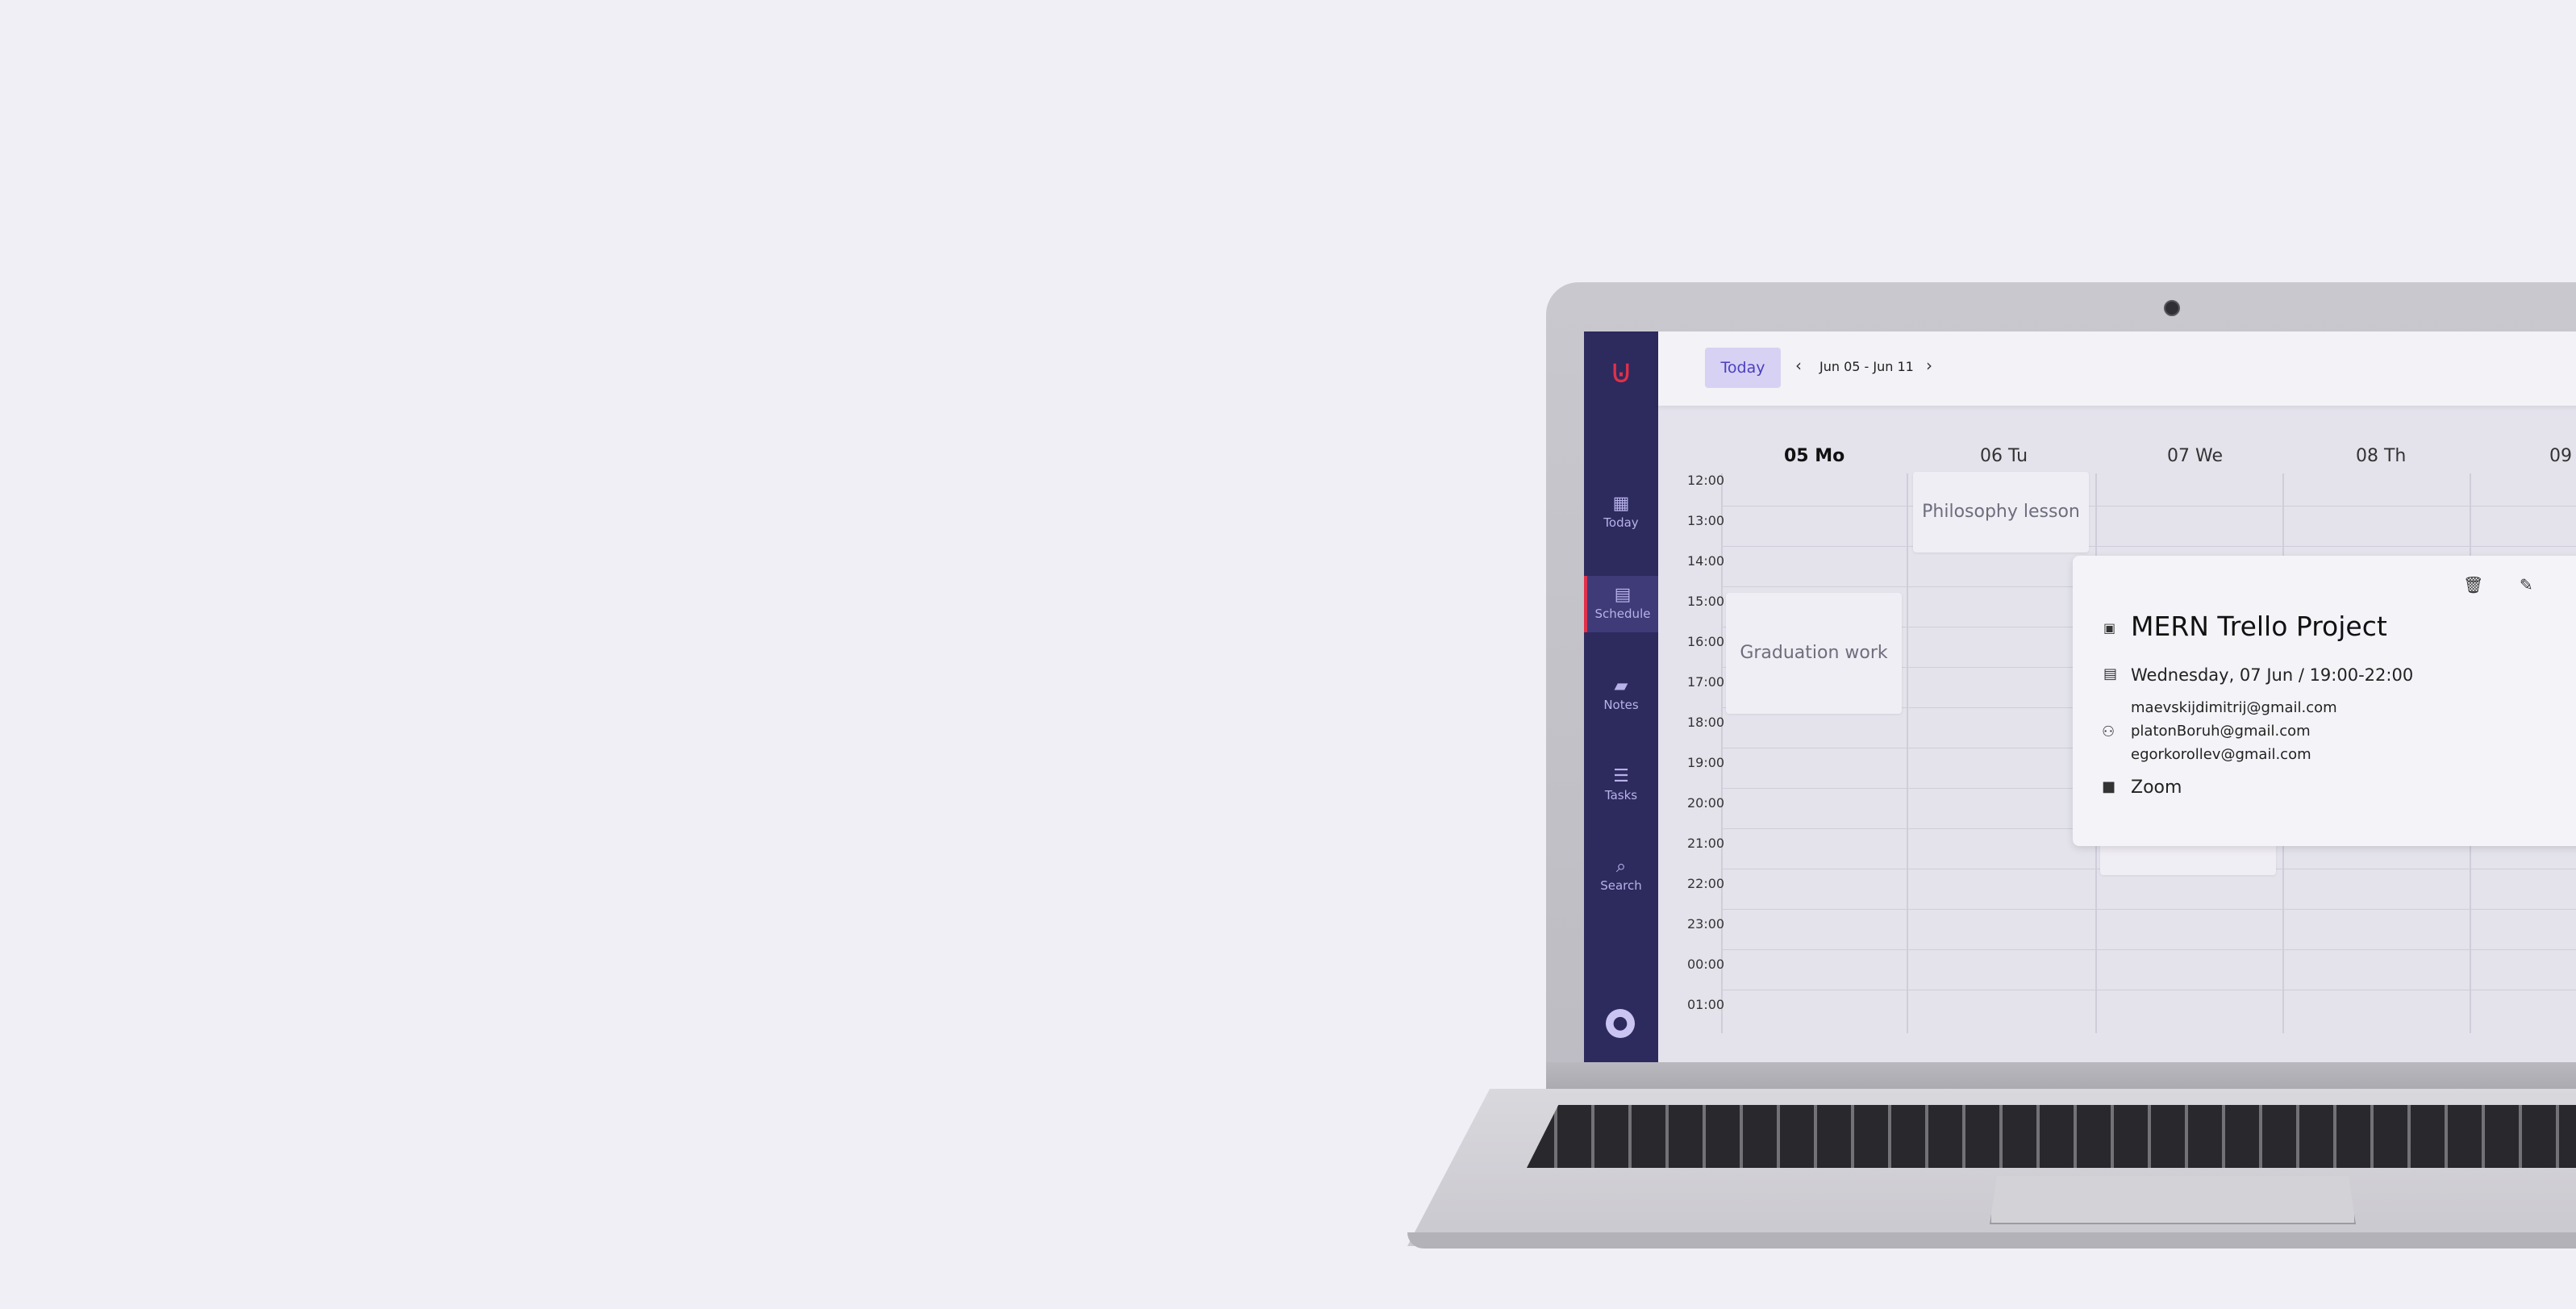  I want to click on sidebar-item-today: ▦ Today, so click(1621, 513).